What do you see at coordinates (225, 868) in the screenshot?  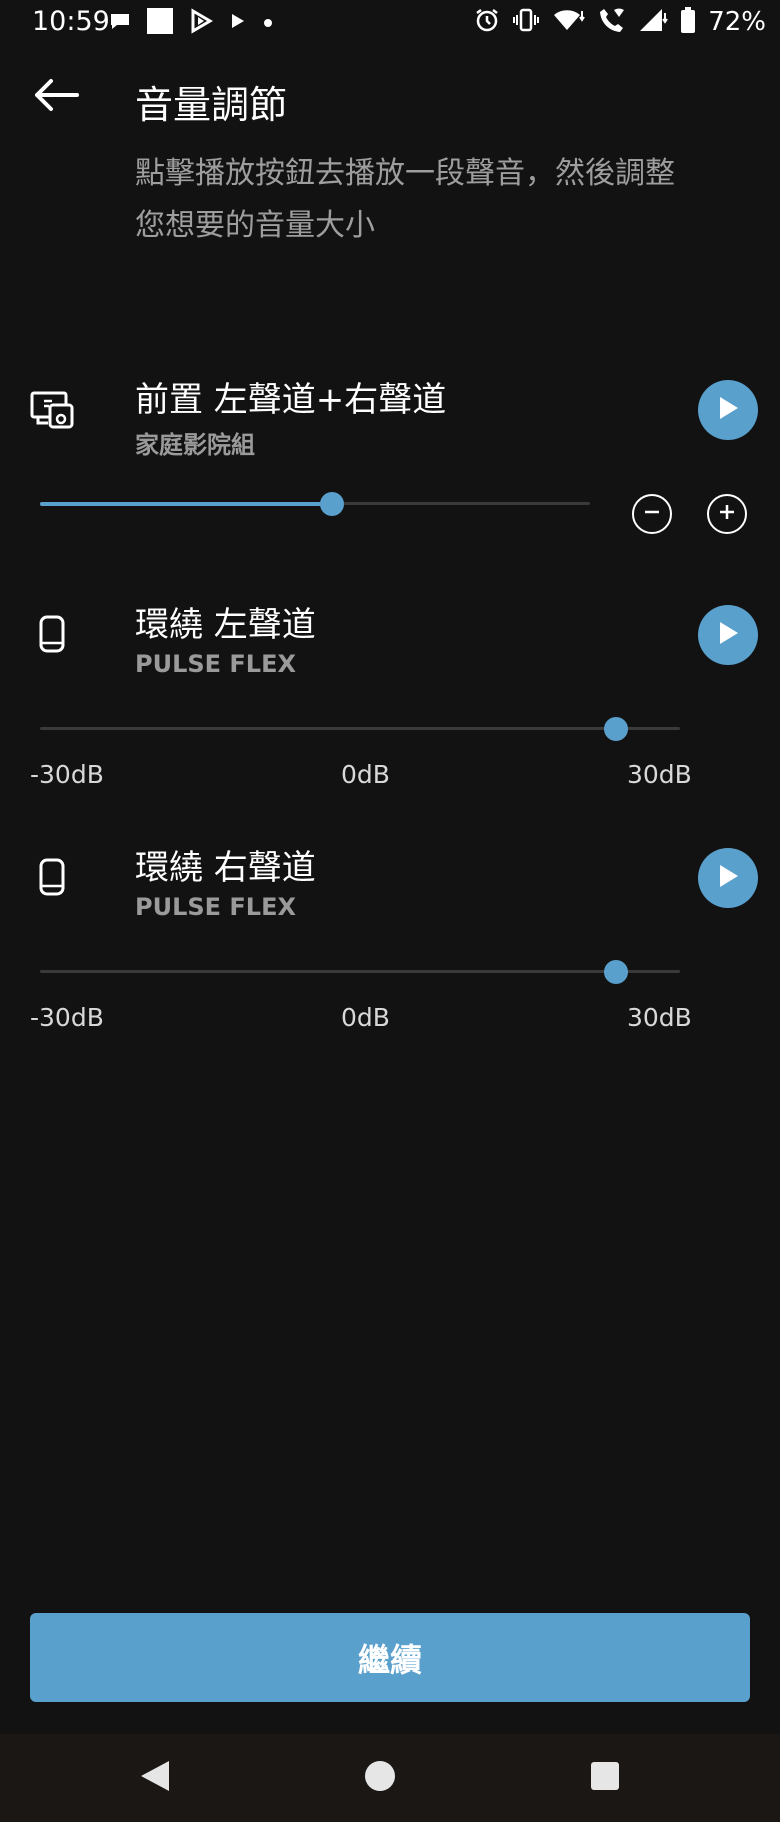 I see `channel-title: 環繞 右聲道` at bounding box center [225, 868].